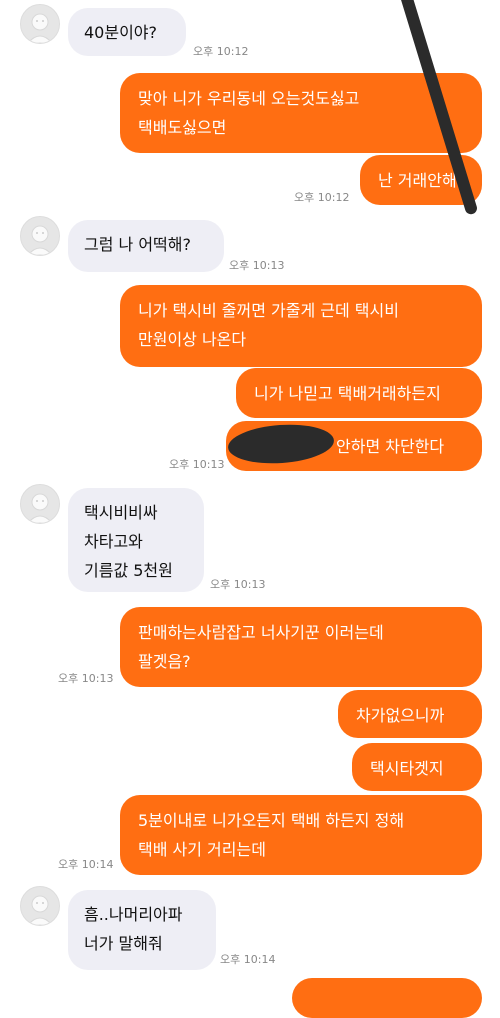 Image resolution: width=500 pixels, height=1018 pixels. Describe the element at coordinates (113, 541) in the screenshot. I see `message-text: 차타고와` at that location.